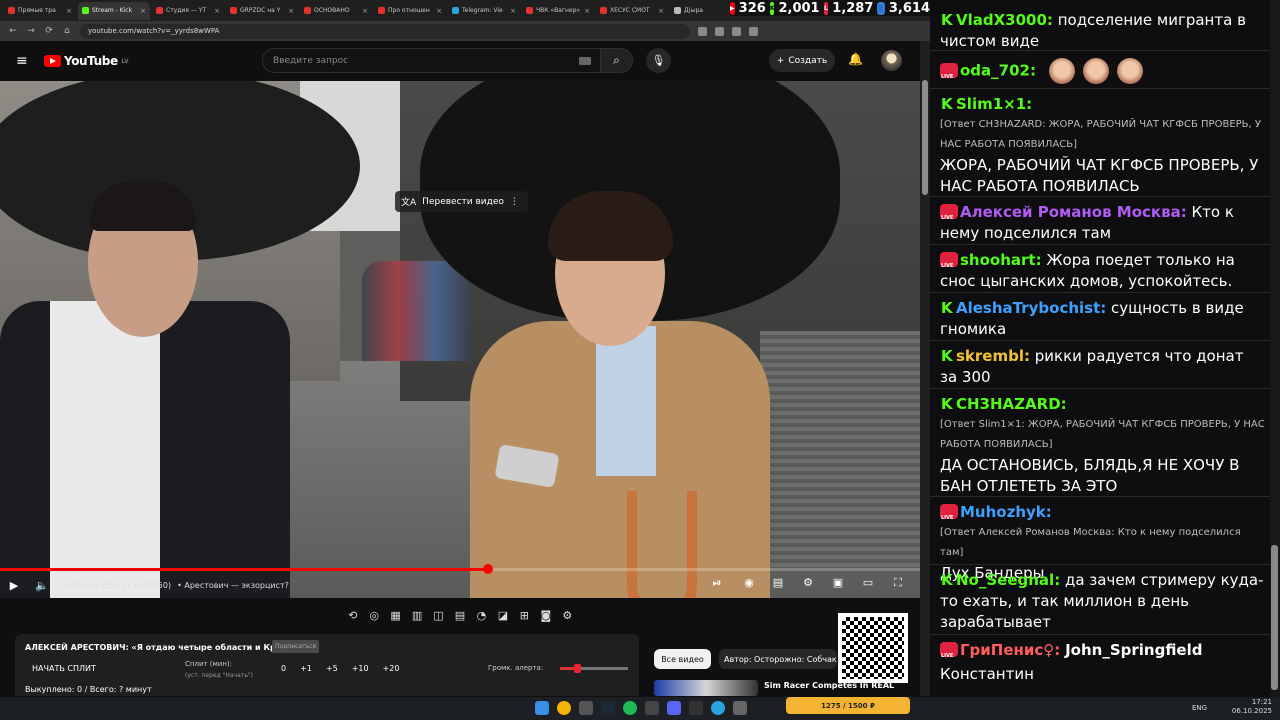  Describe the element at coordinates (674, 708) in the screenshot. I see `discord-icon` at that location.